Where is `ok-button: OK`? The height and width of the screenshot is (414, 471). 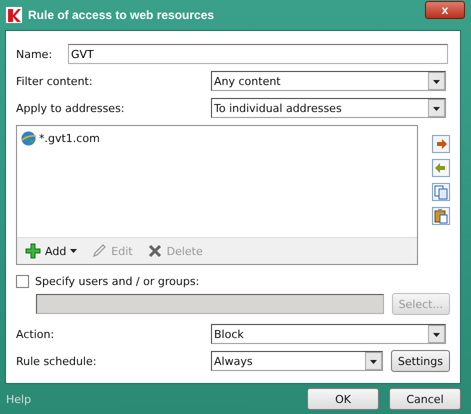 ok-button: OK is located at coordinates (343, 399).